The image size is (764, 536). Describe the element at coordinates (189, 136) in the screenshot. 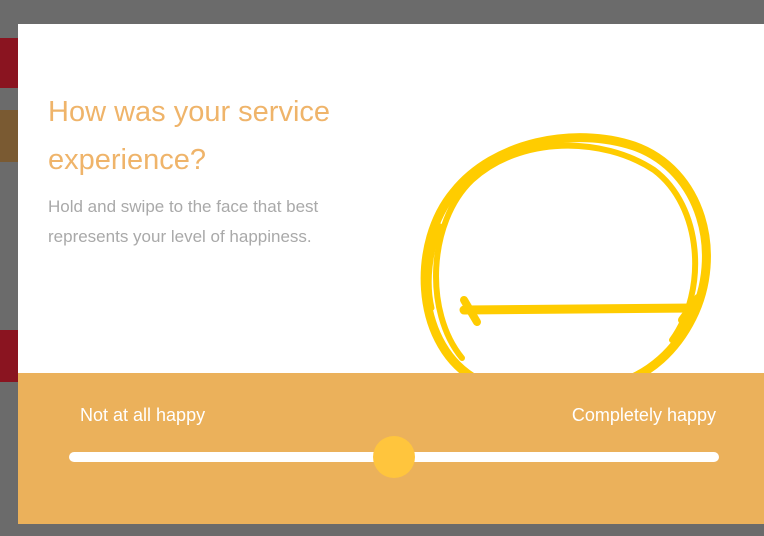

I see `survey-title: How was your service experience?` at that location.